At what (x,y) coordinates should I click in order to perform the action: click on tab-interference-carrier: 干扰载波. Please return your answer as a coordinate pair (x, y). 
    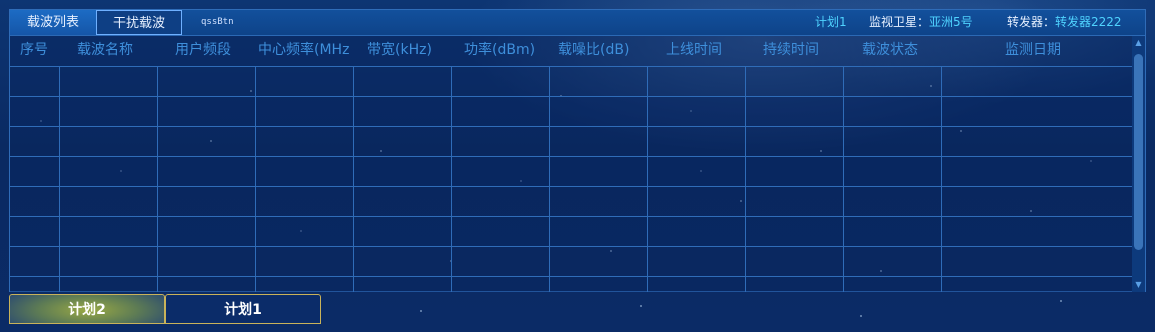
    Looking at the image, I should click on (139, 22).